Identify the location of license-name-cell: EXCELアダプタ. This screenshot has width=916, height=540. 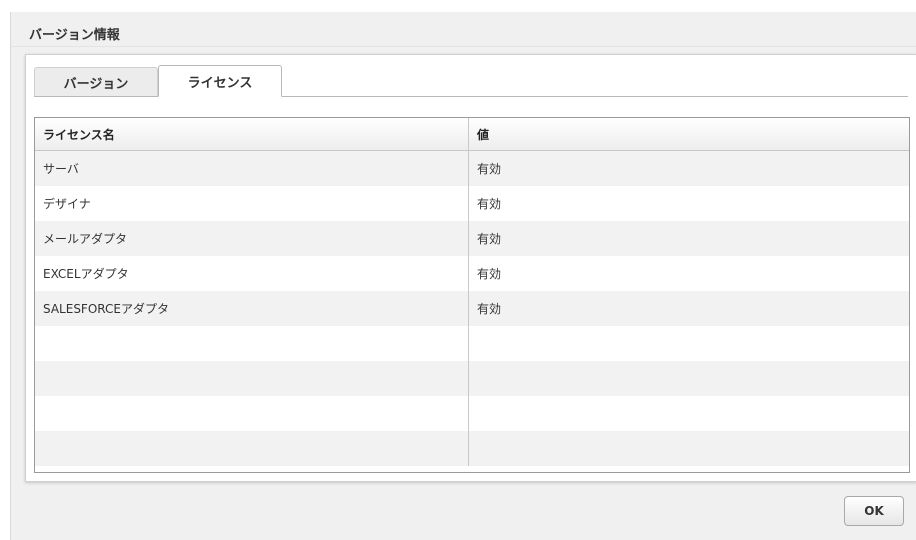
(252, 273).